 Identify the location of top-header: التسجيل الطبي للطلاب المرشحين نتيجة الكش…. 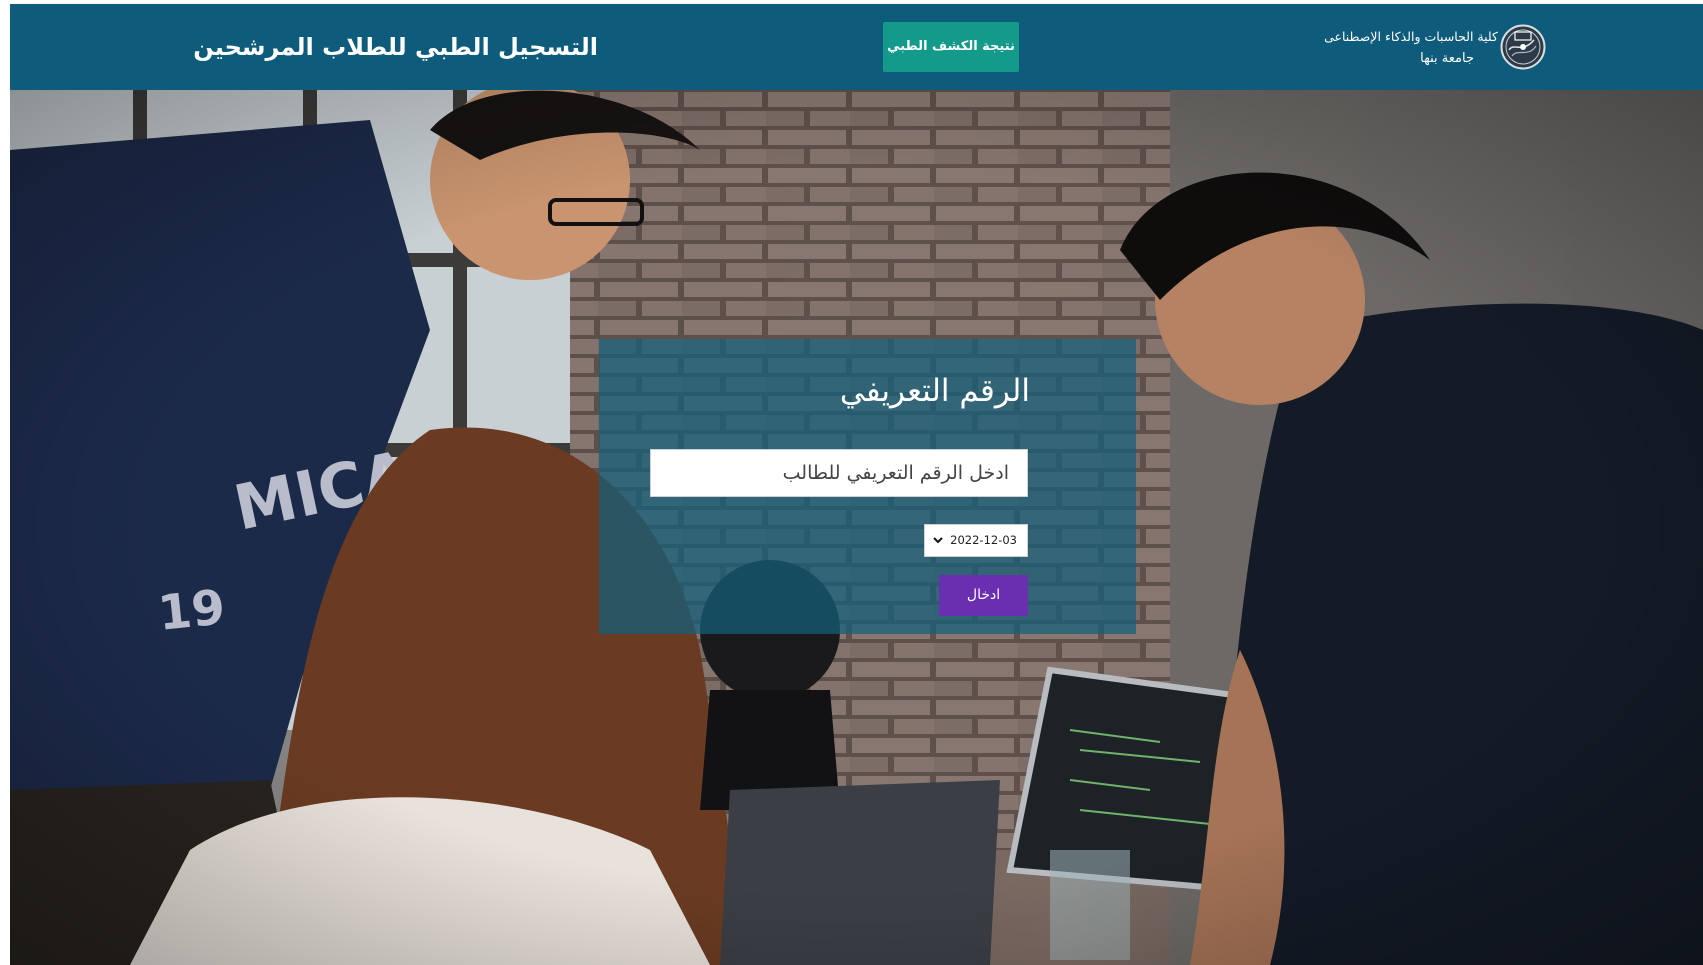
(856, 47).